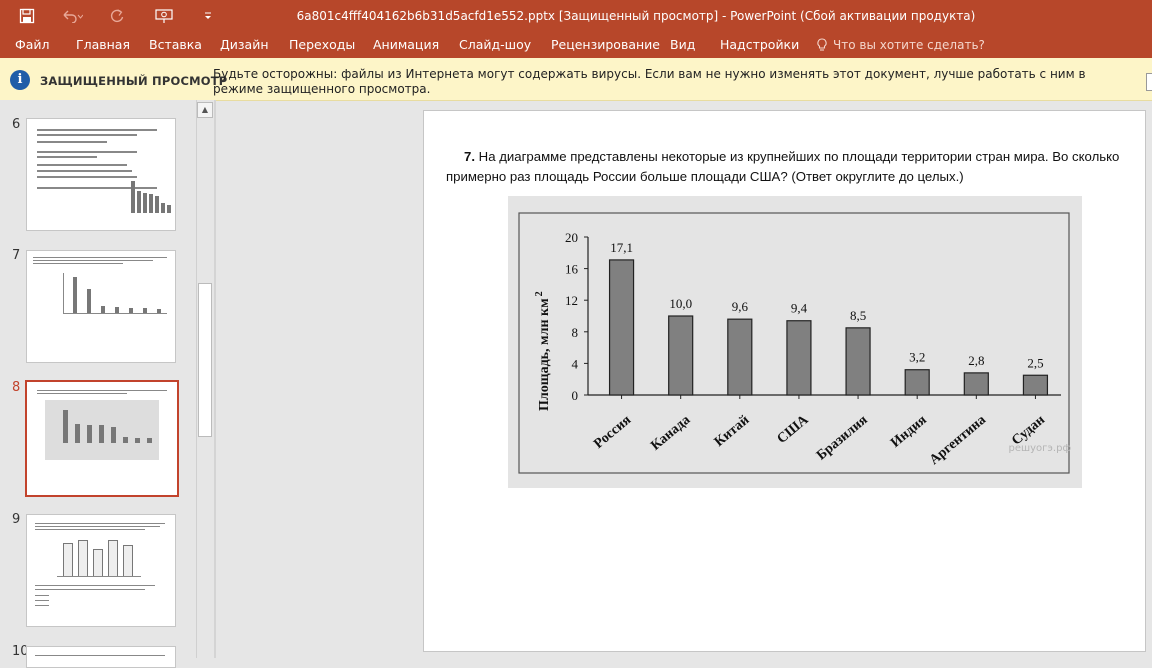 The height and width of the screenshot is (668, 1152). I want to click on y-axis-label-superscript: 2, so click(539, 293).